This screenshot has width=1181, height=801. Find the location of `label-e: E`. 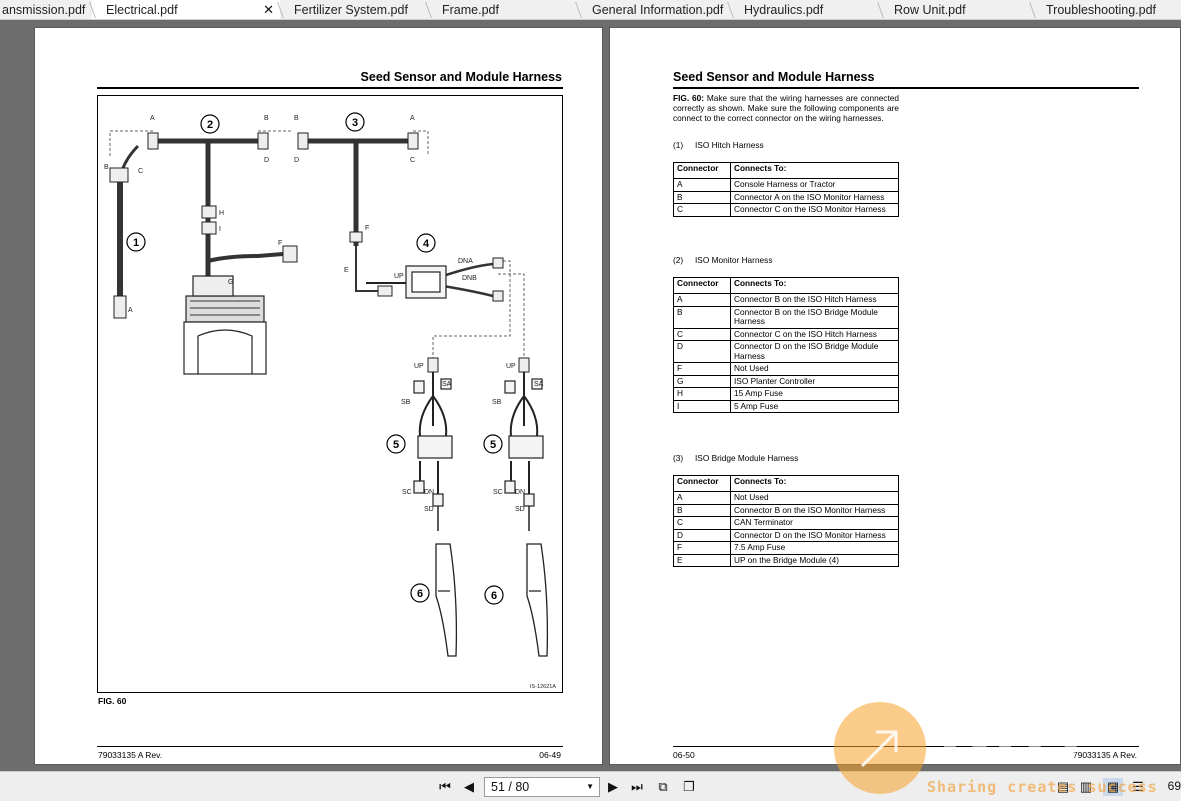

label-e: E is located at coordinates (346, 270).